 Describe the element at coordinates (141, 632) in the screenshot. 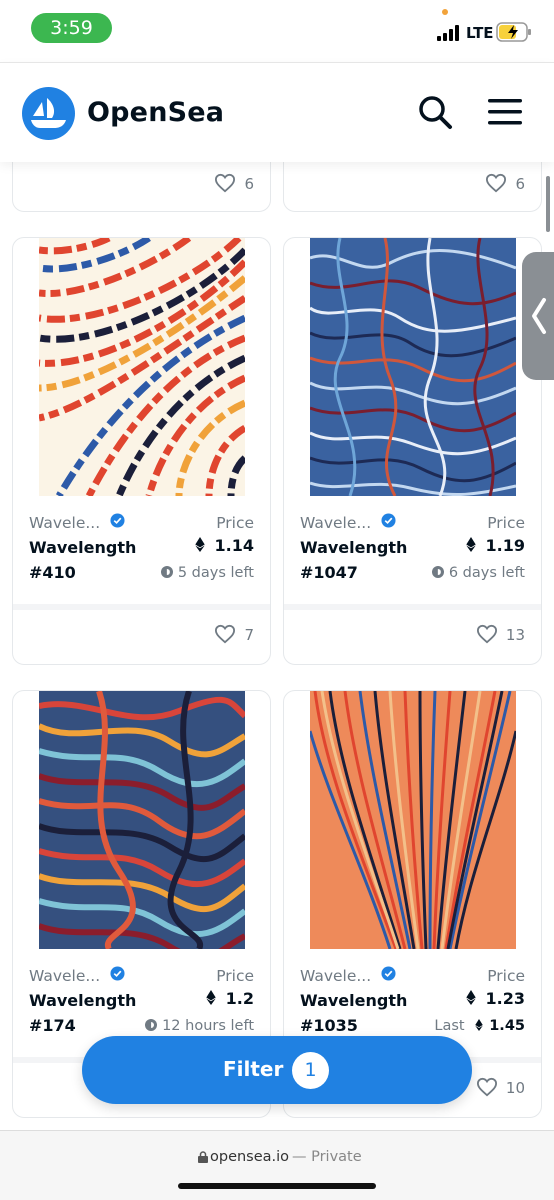

I see `card-footer: 7` at that location.